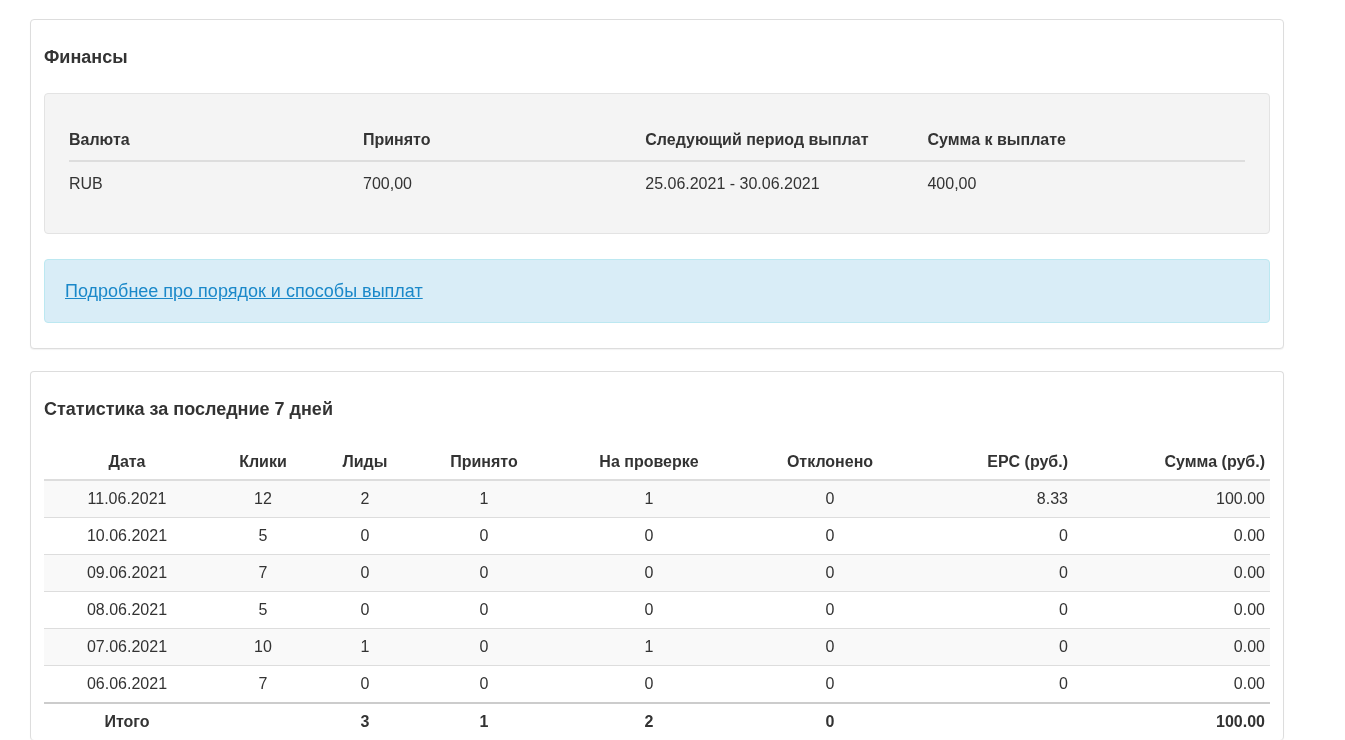 This screenshot has height=740, width=1345. I want to click on table-cell: 10, so click(263, 647).